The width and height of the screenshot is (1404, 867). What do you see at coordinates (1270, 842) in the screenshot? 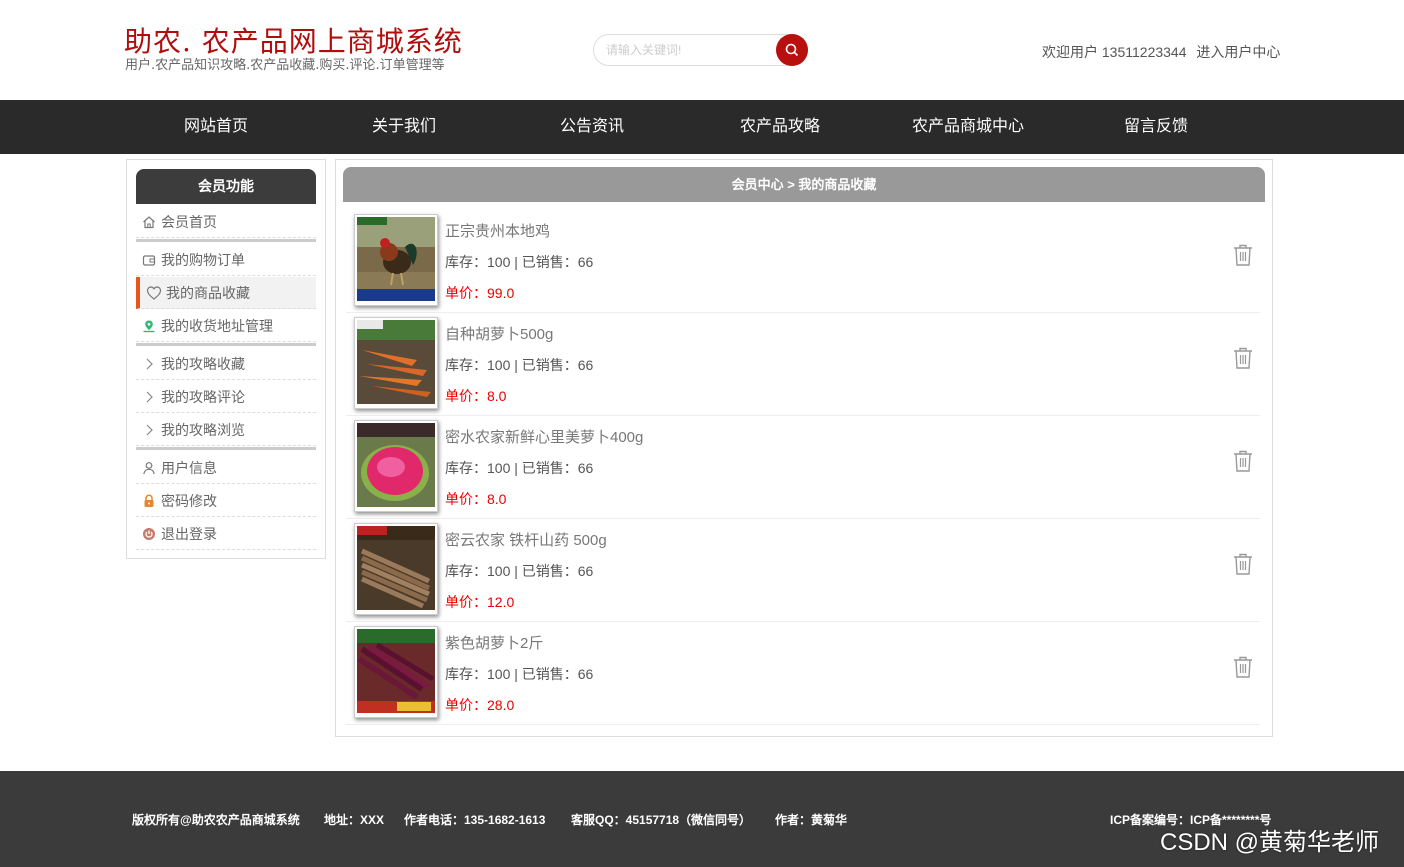
I see `csdn-watermark: CSDN @黄菊华老师` at bounding box center [1270, 842].